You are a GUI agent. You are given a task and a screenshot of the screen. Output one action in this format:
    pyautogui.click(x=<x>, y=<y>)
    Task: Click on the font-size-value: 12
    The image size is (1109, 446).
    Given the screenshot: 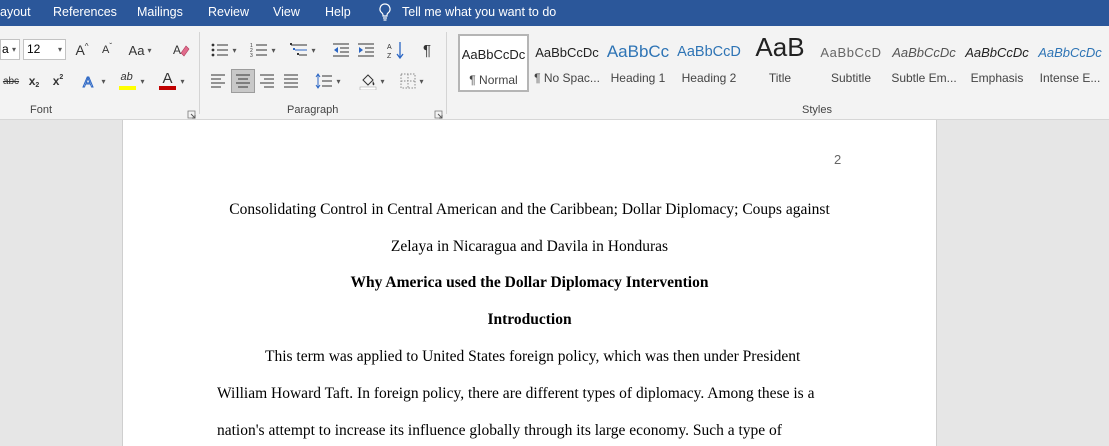 What is the action you would take?
    pyautogui.click(x=34, y=49)
    